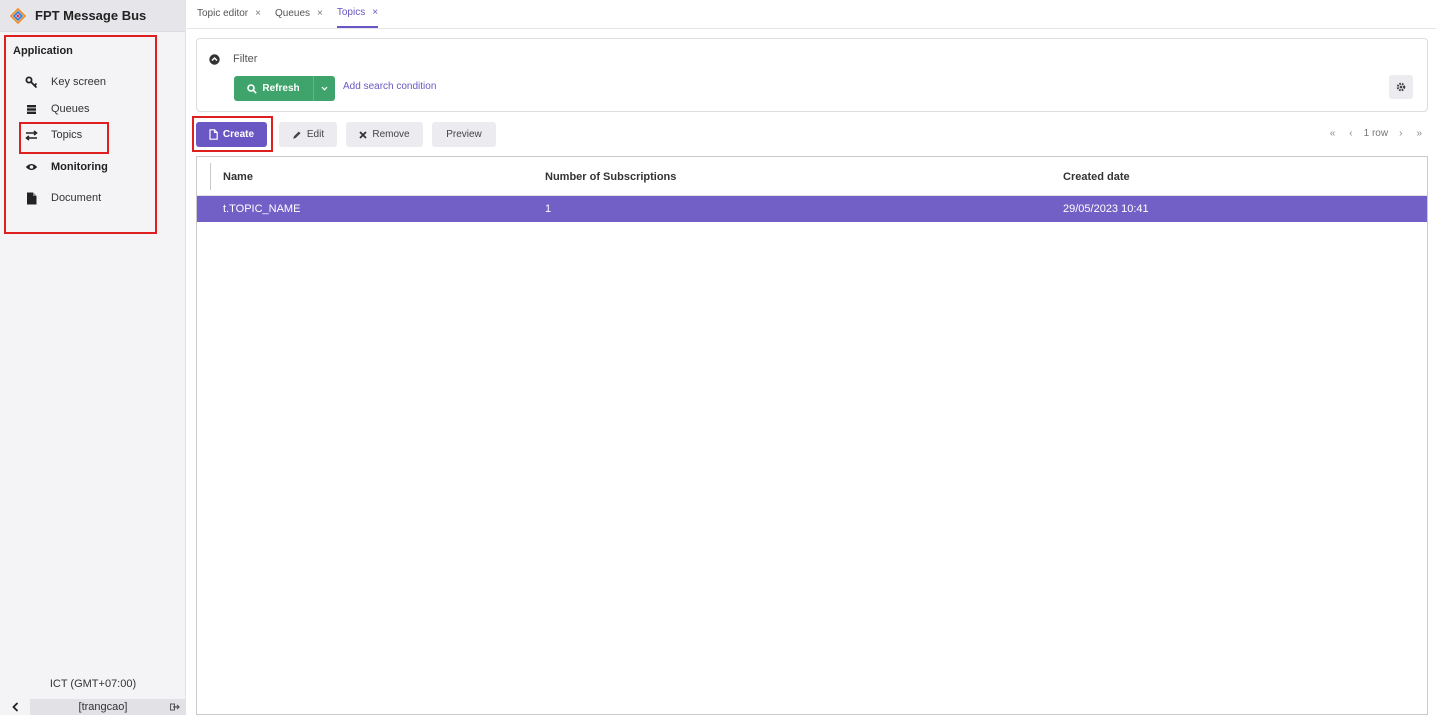 Image resolution: width=1436 pixels, height=715 pixels. I want to click on edit-label: Edit, so click(315, 134).